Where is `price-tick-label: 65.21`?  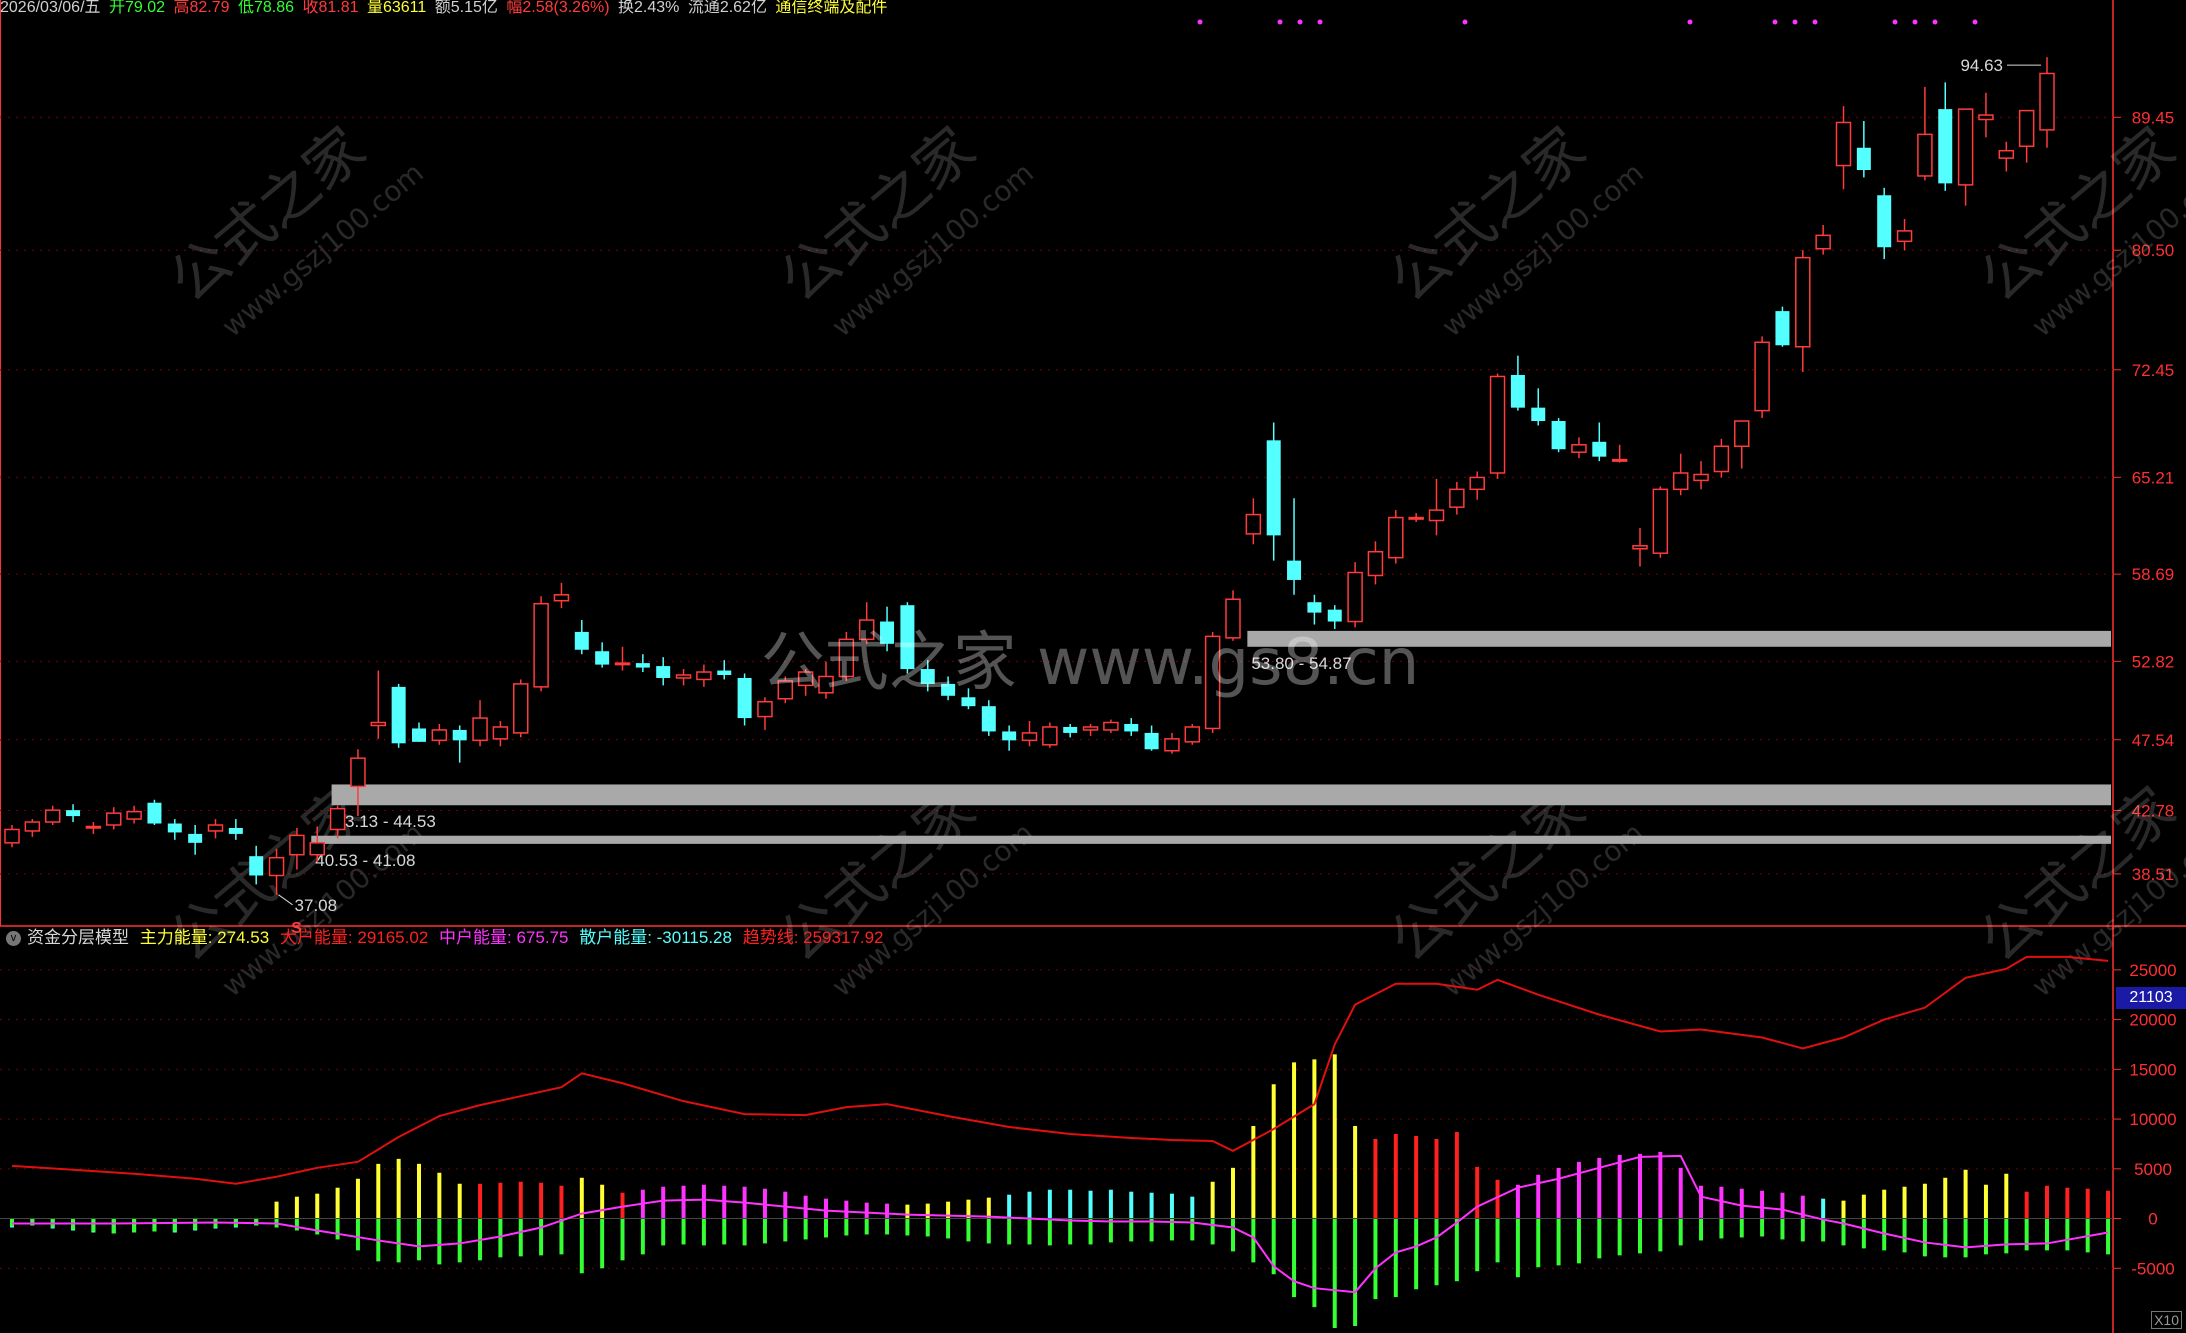
price-tick-label: 65.21 is located at coordinates (2153, 477).